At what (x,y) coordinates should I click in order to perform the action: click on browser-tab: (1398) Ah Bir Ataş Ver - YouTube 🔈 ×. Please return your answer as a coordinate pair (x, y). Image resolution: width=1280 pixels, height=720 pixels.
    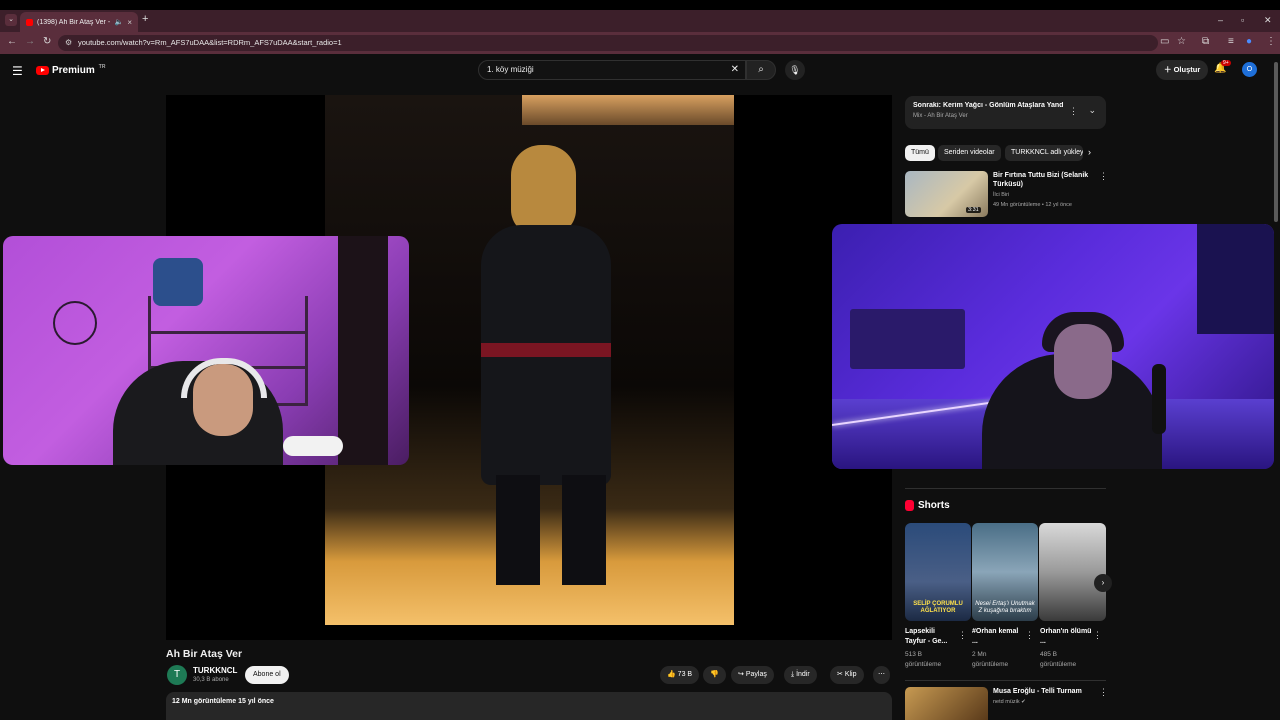
    Looking at the image, I should click on (79, 22).